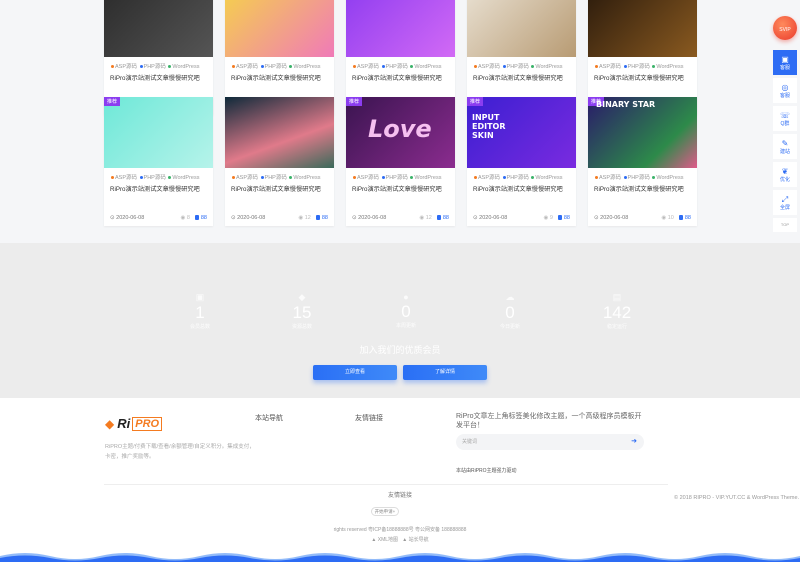  I want to click on footer-logo: ◆ Ri PRO, so click(134, 423).